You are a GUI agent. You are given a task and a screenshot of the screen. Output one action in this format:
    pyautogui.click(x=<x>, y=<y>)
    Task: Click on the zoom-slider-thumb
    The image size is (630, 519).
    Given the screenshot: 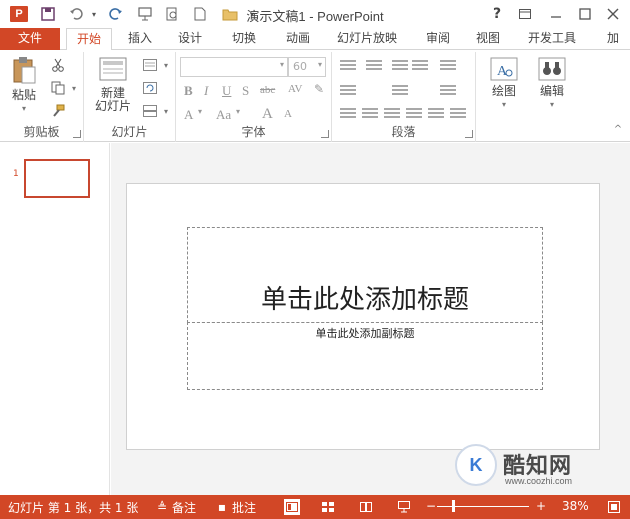 What is the action you would take?
    pyautogui.click(x=453, y=506)
    